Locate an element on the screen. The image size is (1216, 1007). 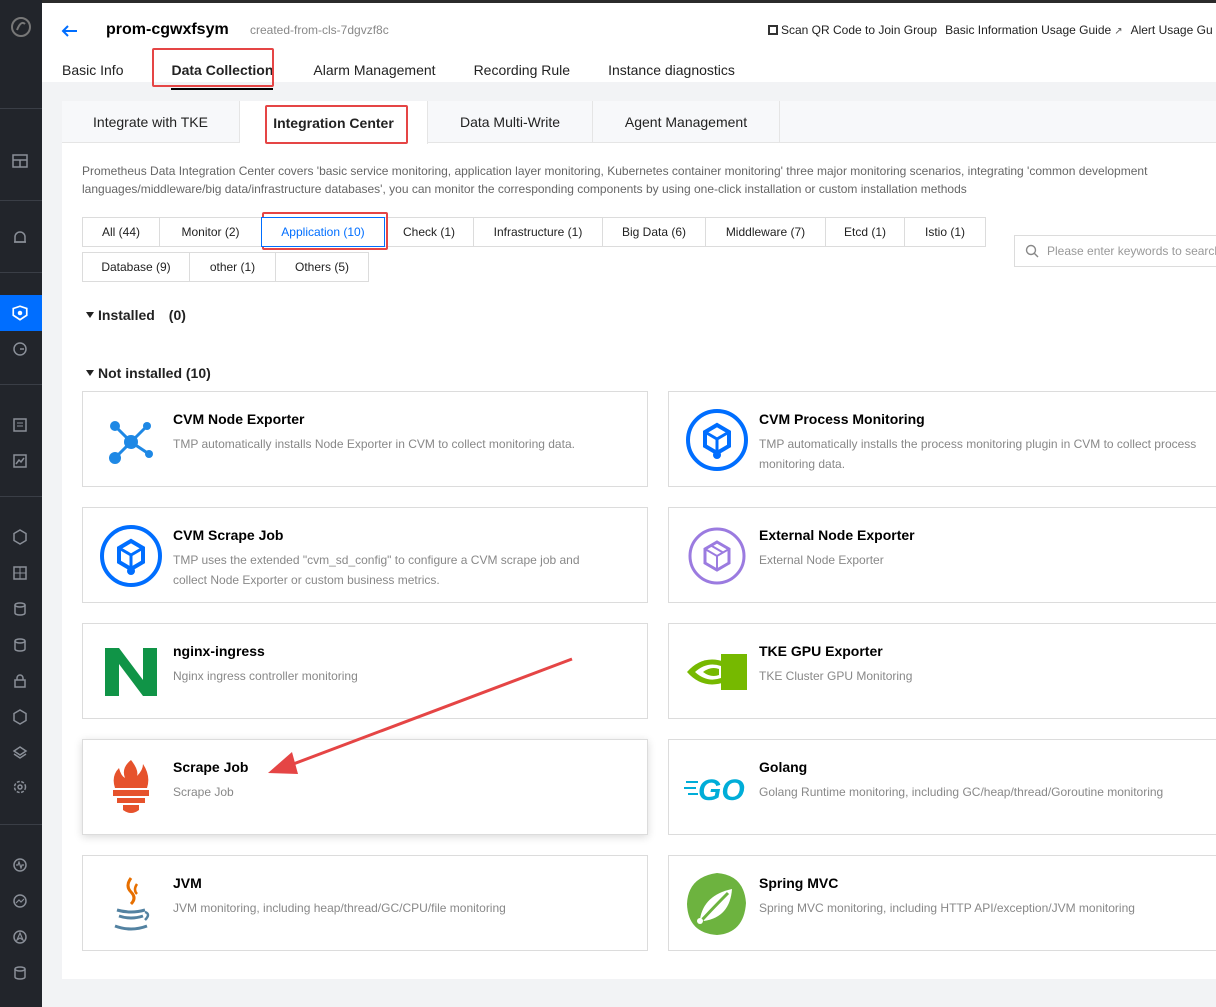
search-box is located at coordinates (1115, 251).